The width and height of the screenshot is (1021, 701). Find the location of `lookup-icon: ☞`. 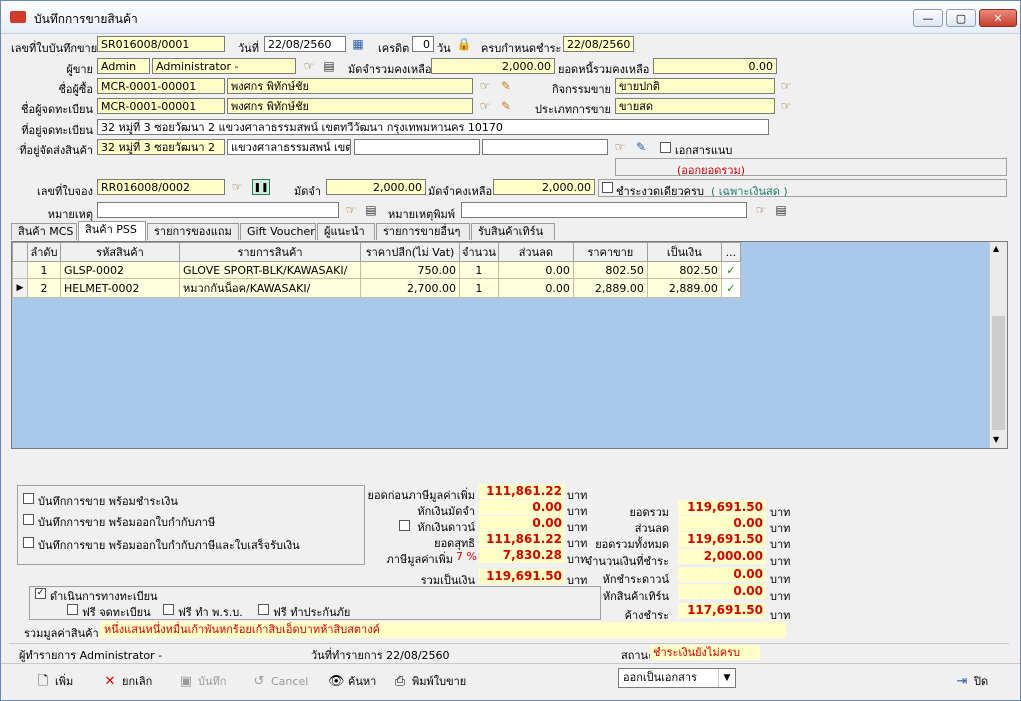

lookup-icon: ☞ is located at coordinates (309, 66).